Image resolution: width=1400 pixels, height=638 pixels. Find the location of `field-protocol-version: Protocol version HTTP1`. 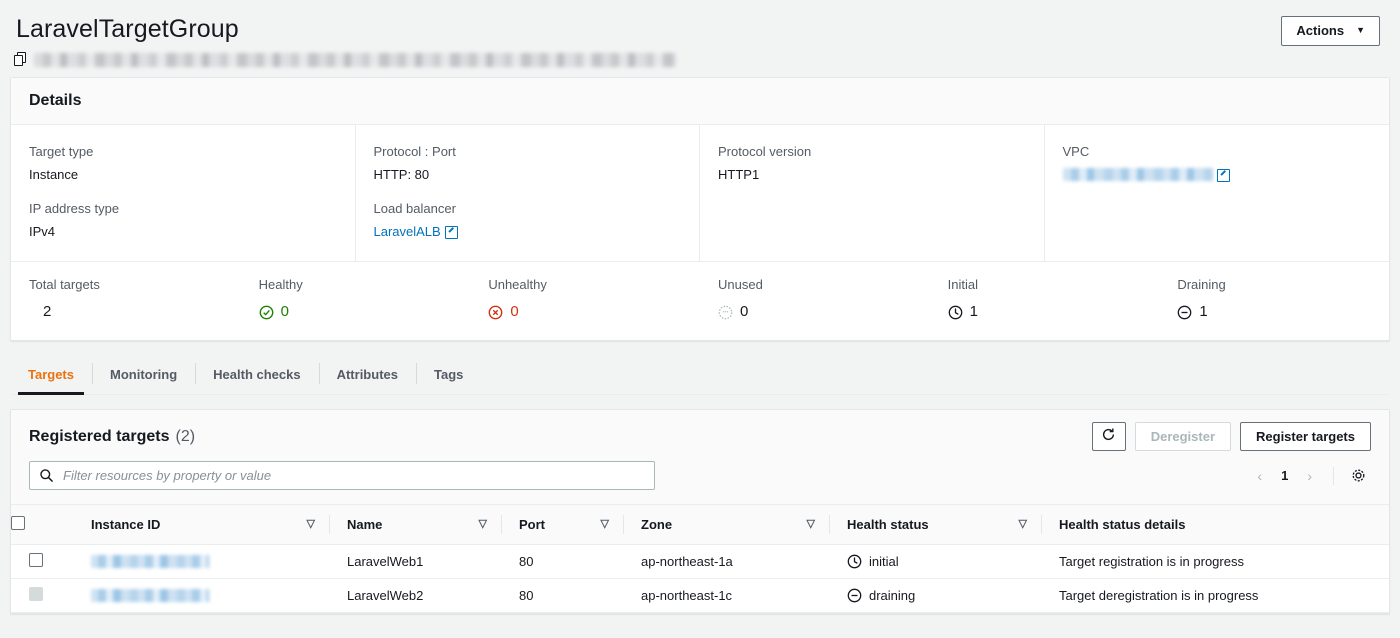

field-protocol-version: Protocol version HTTP1 is located at coordinates (872, 163).